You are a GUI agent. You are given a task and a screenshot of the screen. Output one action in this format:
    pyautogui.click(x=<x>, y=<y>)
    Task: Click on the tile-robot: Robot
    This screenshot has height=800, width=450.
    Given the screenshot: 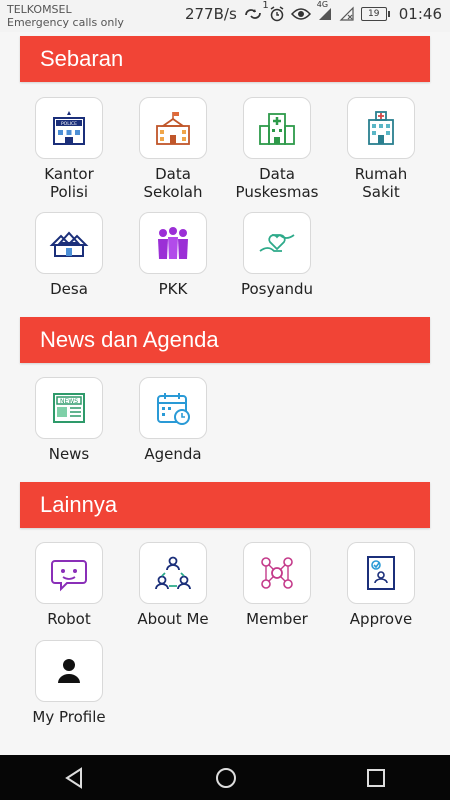 What is the action you would take?
    pyautogui.click(x=69, y=585)
    